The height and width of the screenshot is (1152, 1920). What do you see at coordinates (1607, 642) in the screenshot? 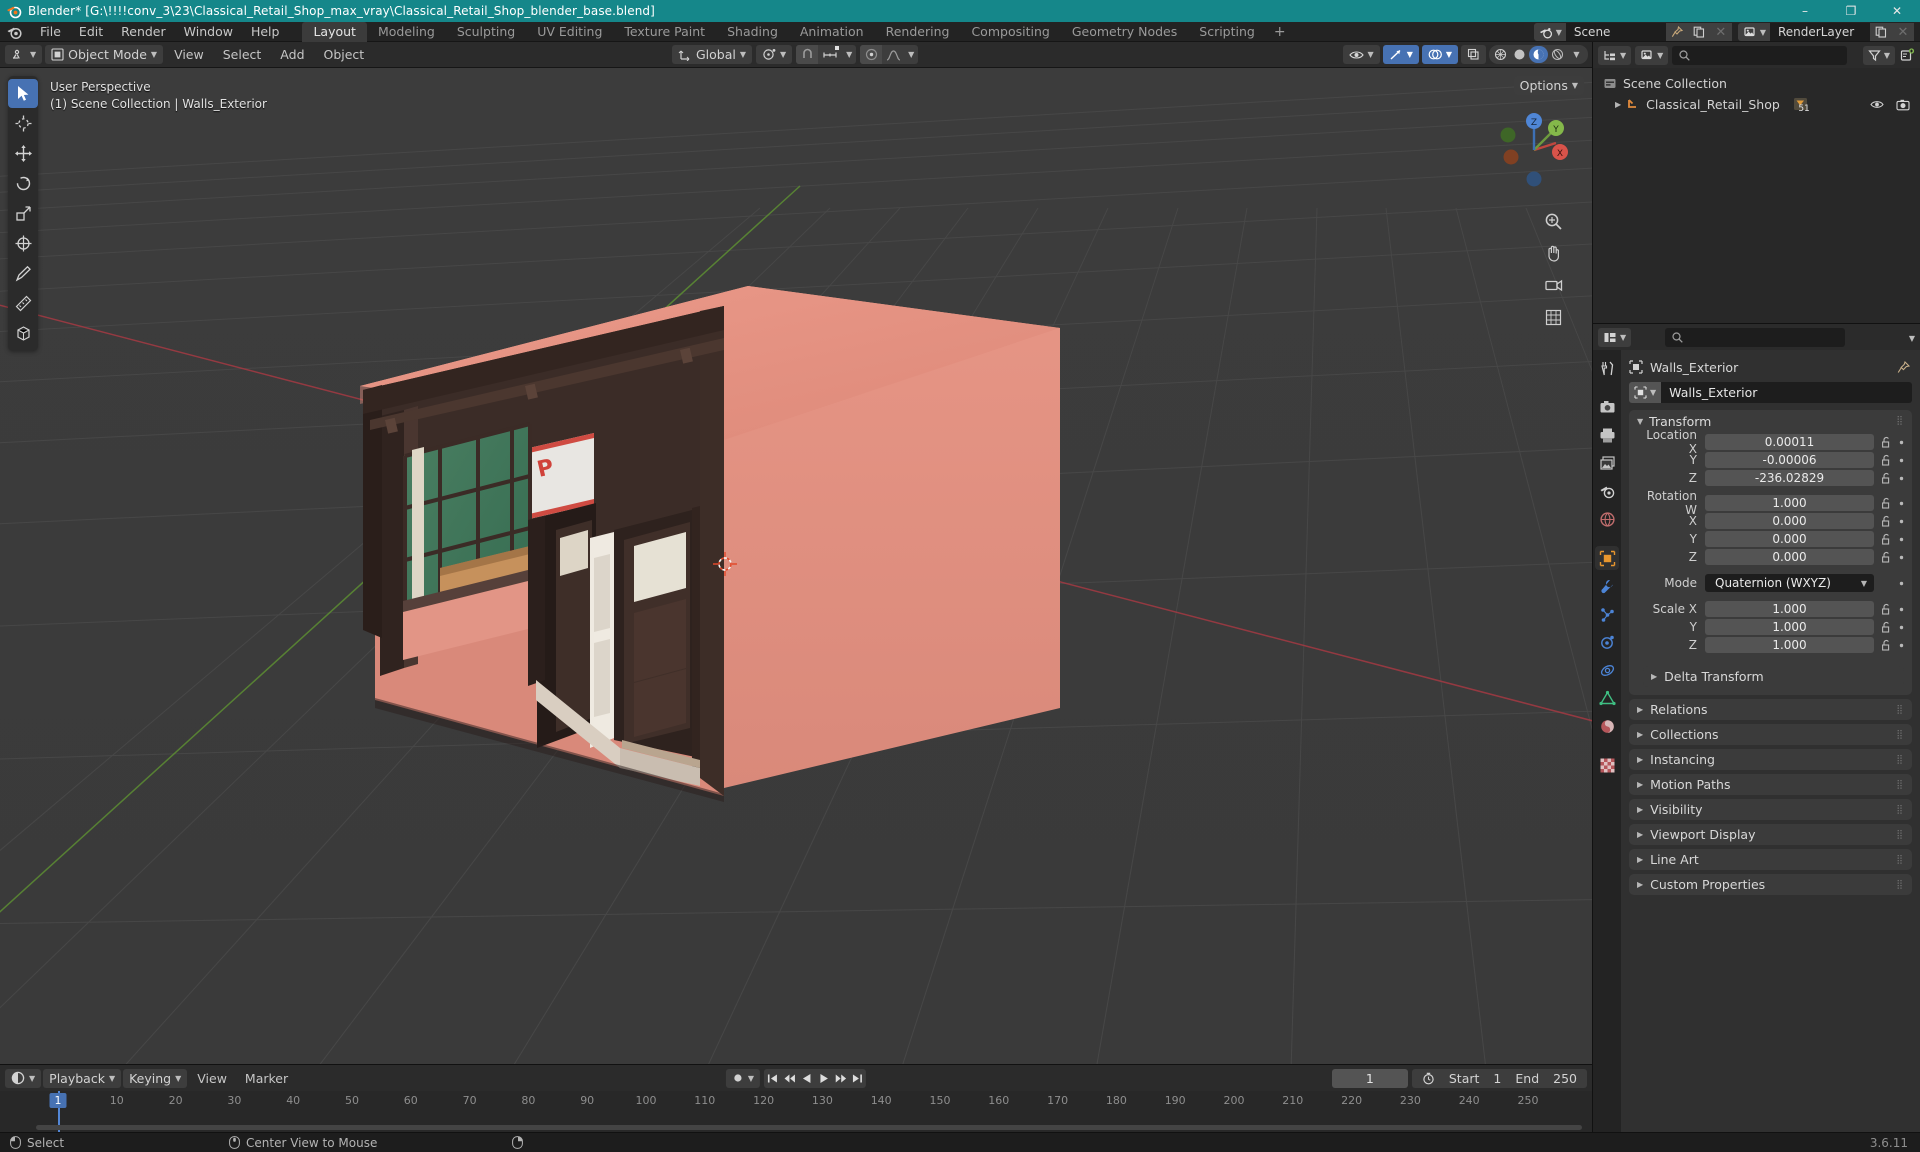
I see `tab-physics-icon` at bounding box center [1607, 642].